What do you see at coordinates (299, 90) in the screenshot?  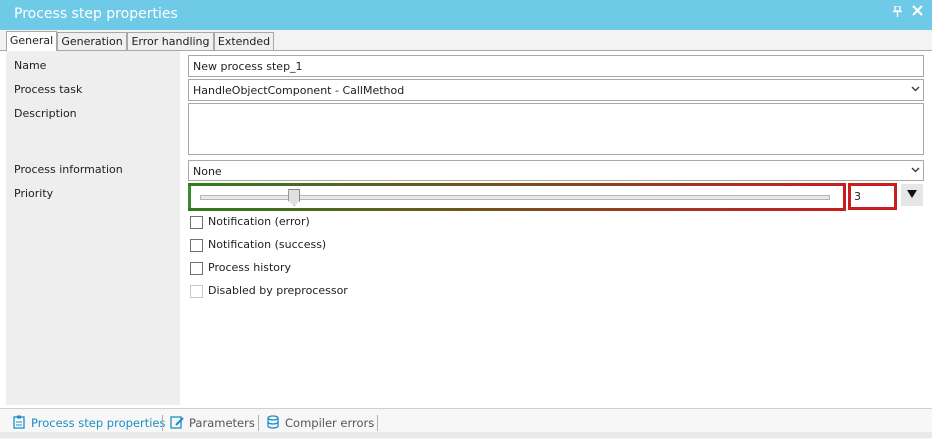 I see `process-task-value: HandleObjectComponent - CallMethod` at bounding box center [299, 90].